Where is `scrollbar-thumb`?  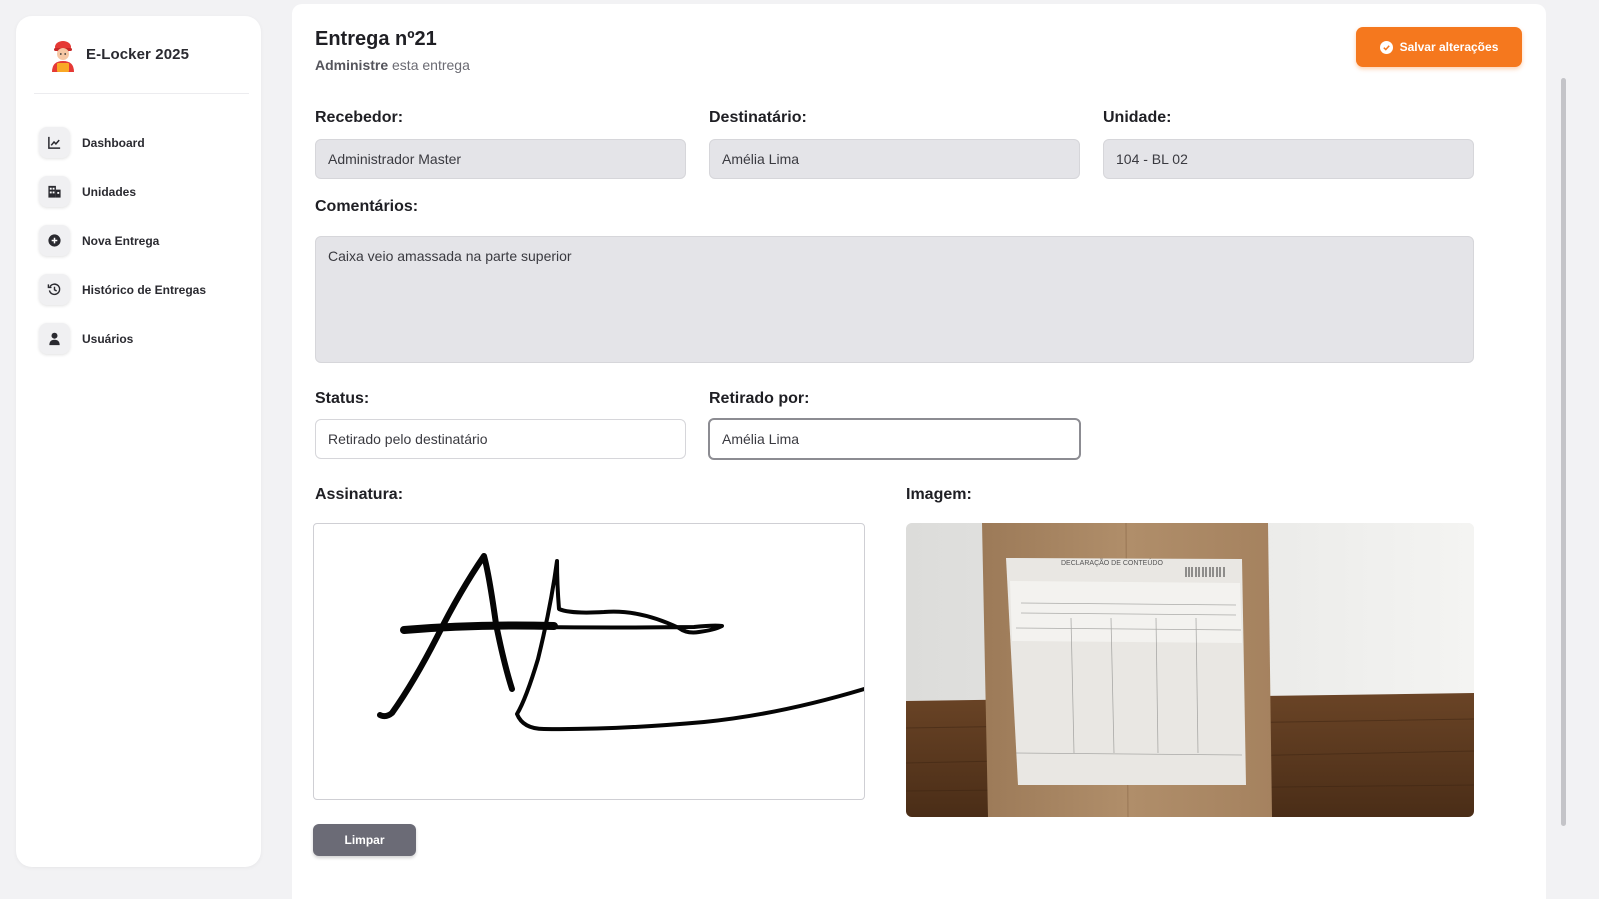
scrollbar-thumb is located at coordinates (1563, 452).